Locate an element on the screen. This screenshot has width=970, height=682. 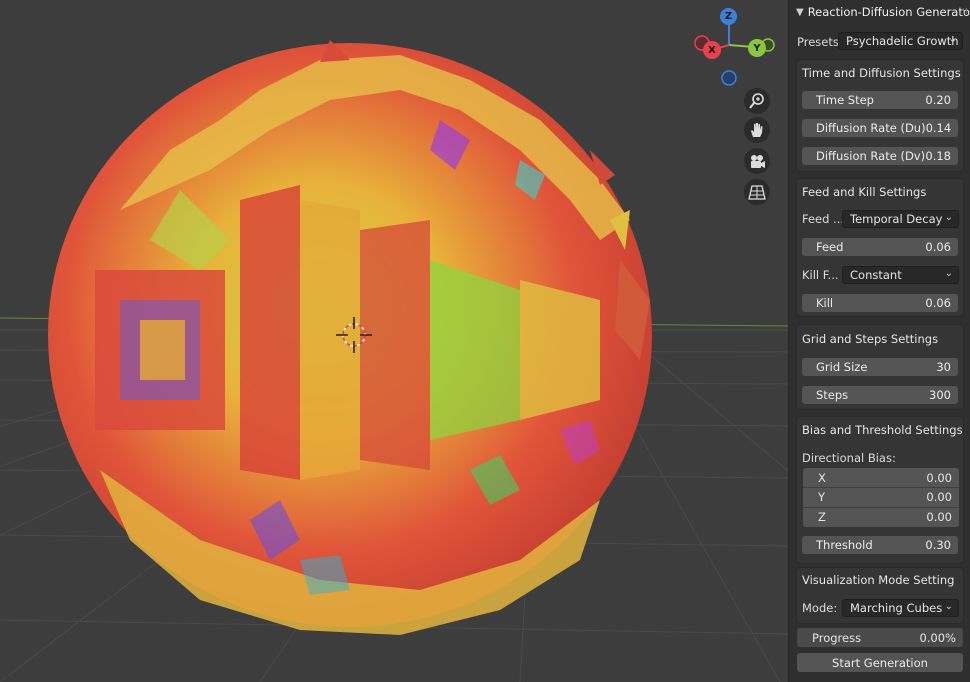
panel-title: Reaction-Diffusion Generator is located at coordinates (888, 12).